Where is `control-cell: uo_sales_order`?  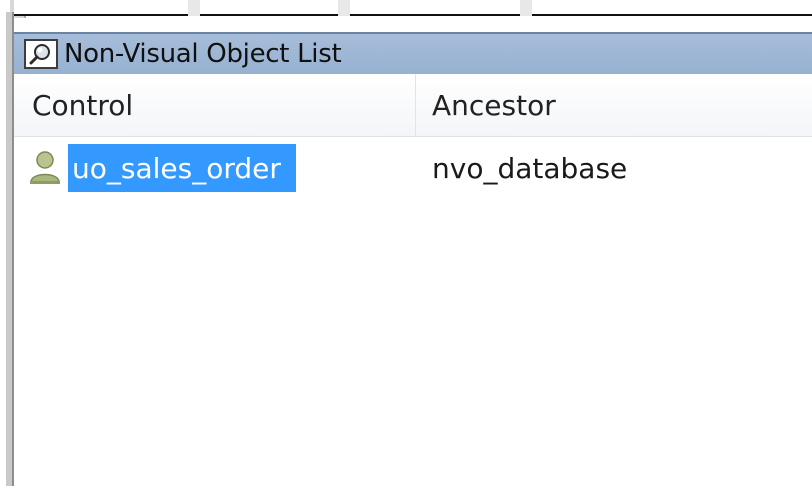 control-cell: uo_sales_order is located at coordinates (182, 168).